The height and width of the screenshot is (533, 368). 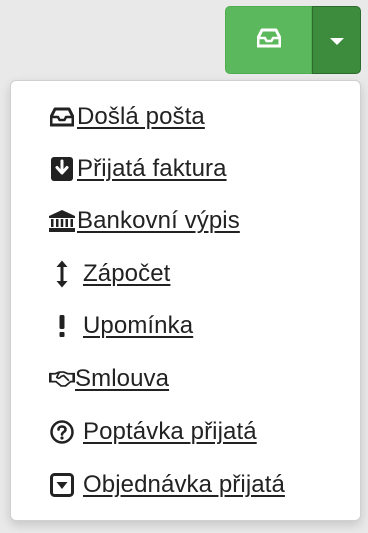 I want to click on menu-item-label: Bankovní výpis, so click(x=158, y=220).